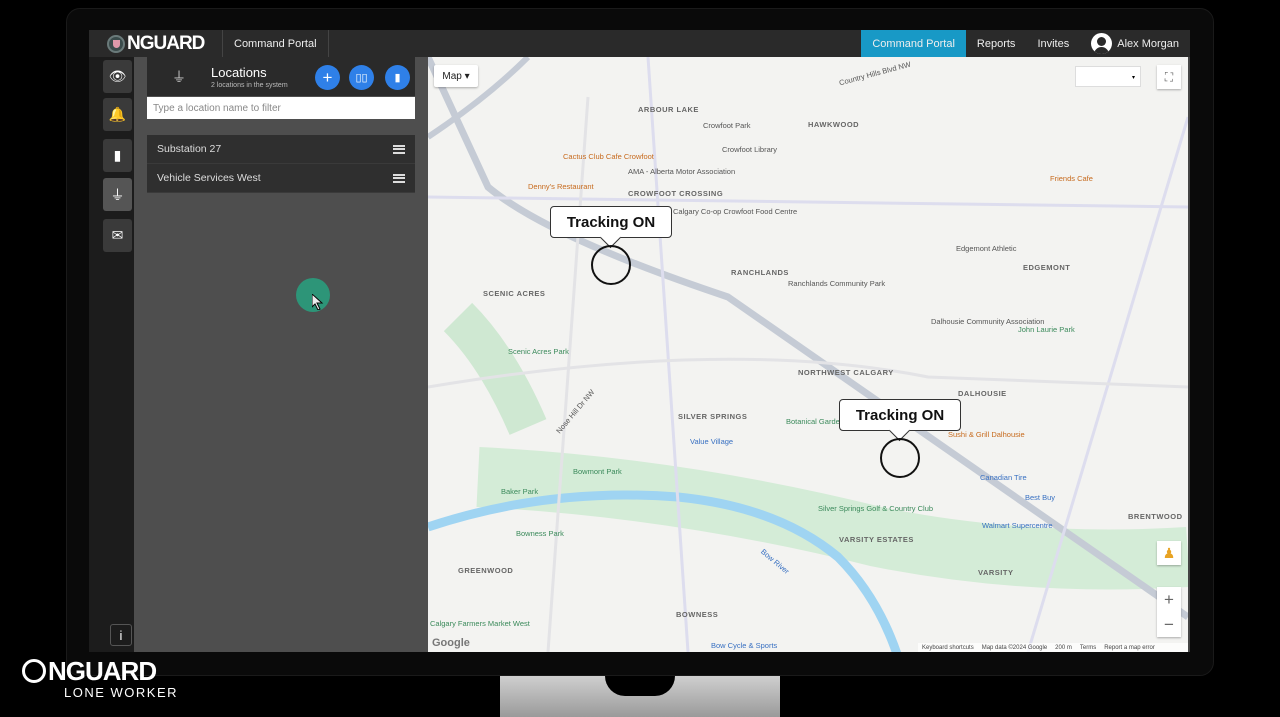 This screenshot has height=717, width=1280. What do you see at coordinates (1169, 553) in the screenshot?
I see `pegman-icon: ♟` at bounding box center [1169, 553].